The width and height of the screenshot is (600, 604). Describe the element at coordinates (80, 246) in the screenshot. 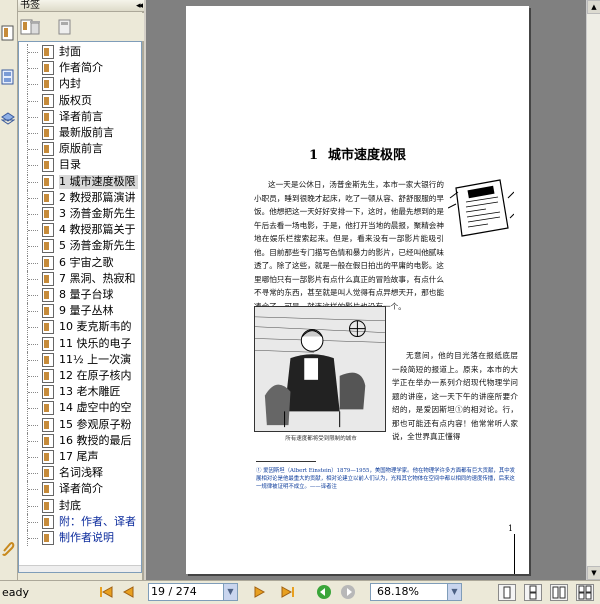

I see `bookmark-item: 5 汤普金斯先生` at that location.